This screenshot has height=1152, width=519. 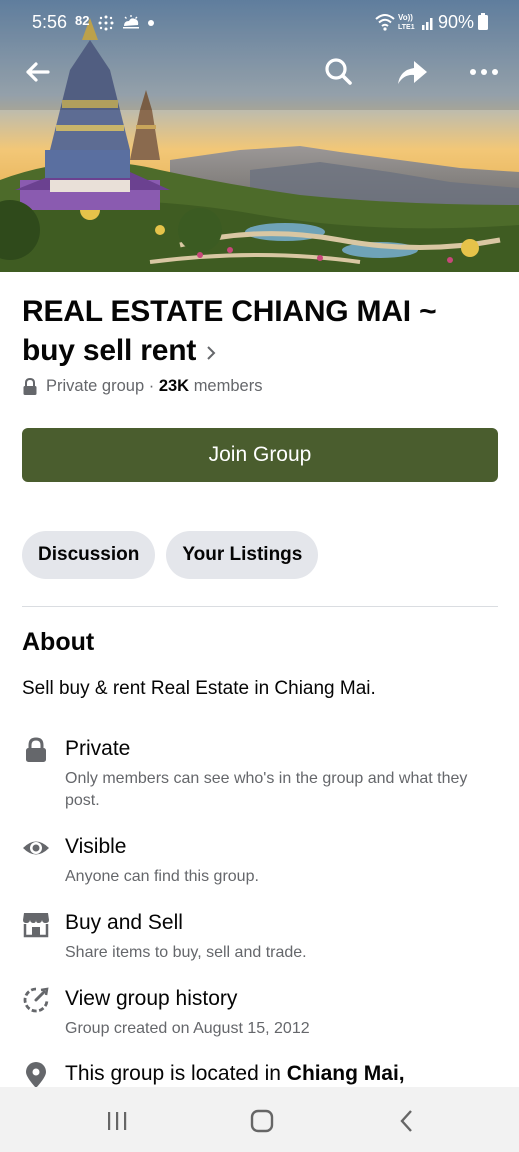 I want to click on tab-discussion: Discussion, so click(x=89, y=555).